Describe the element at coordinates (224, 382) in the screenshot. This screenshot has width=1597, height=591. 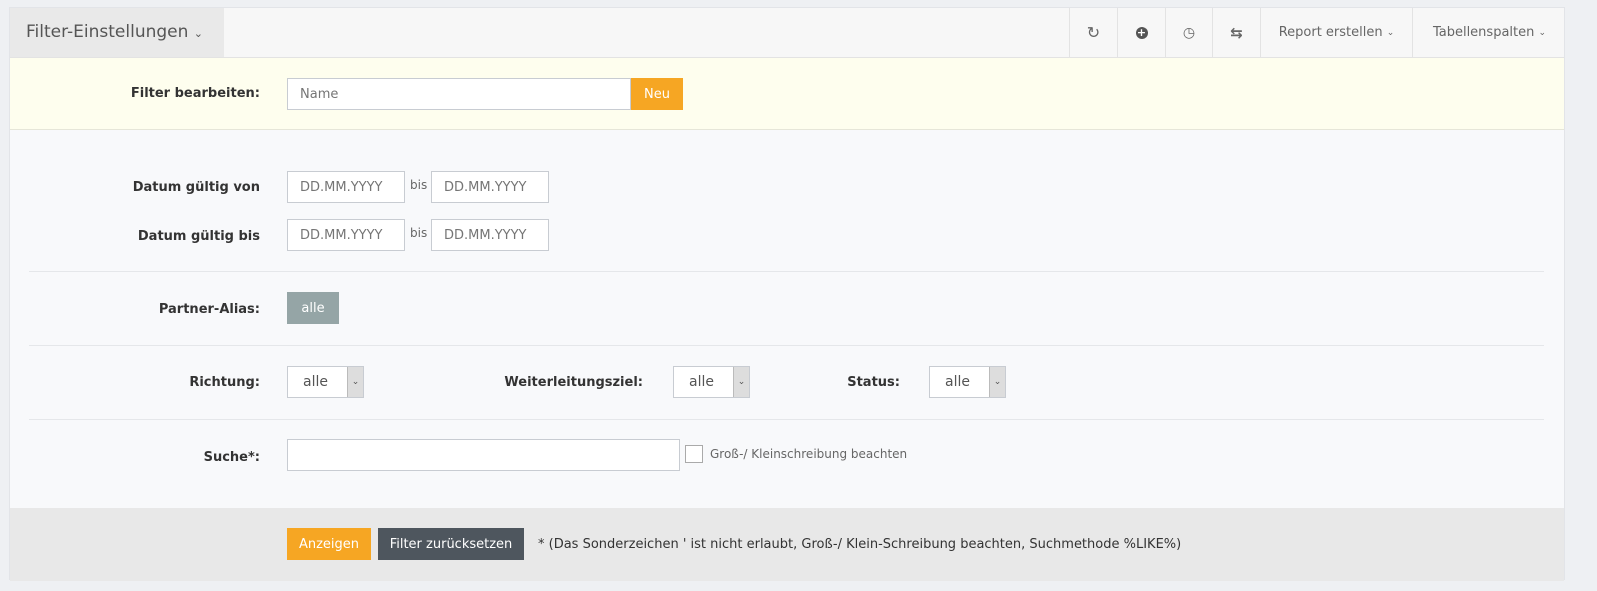
I see `richtung-label: Richtung:` at that location.